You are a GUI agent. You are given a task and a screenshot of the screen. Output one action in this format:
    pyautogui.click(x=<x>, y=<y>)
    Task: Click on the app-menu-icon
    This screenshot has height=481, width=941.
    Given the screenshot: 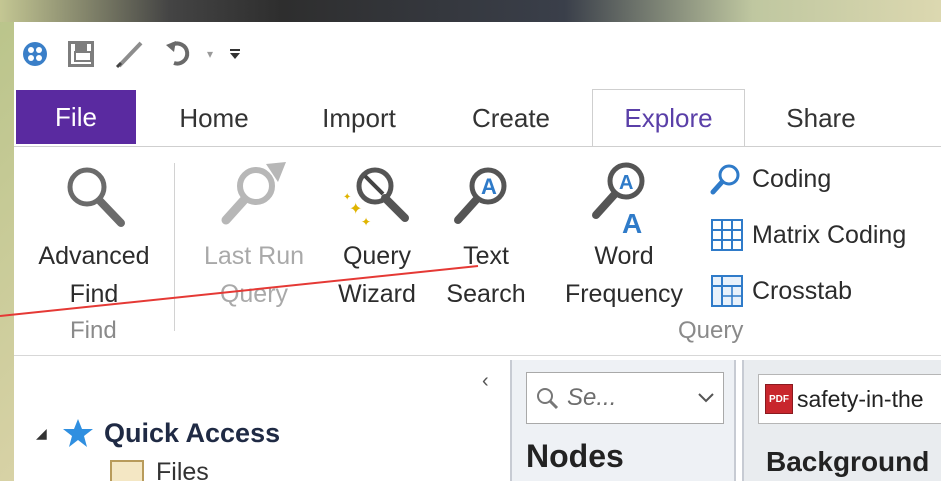 What is the action you would take?
    pyautogui.click(x=35, y=54)
    